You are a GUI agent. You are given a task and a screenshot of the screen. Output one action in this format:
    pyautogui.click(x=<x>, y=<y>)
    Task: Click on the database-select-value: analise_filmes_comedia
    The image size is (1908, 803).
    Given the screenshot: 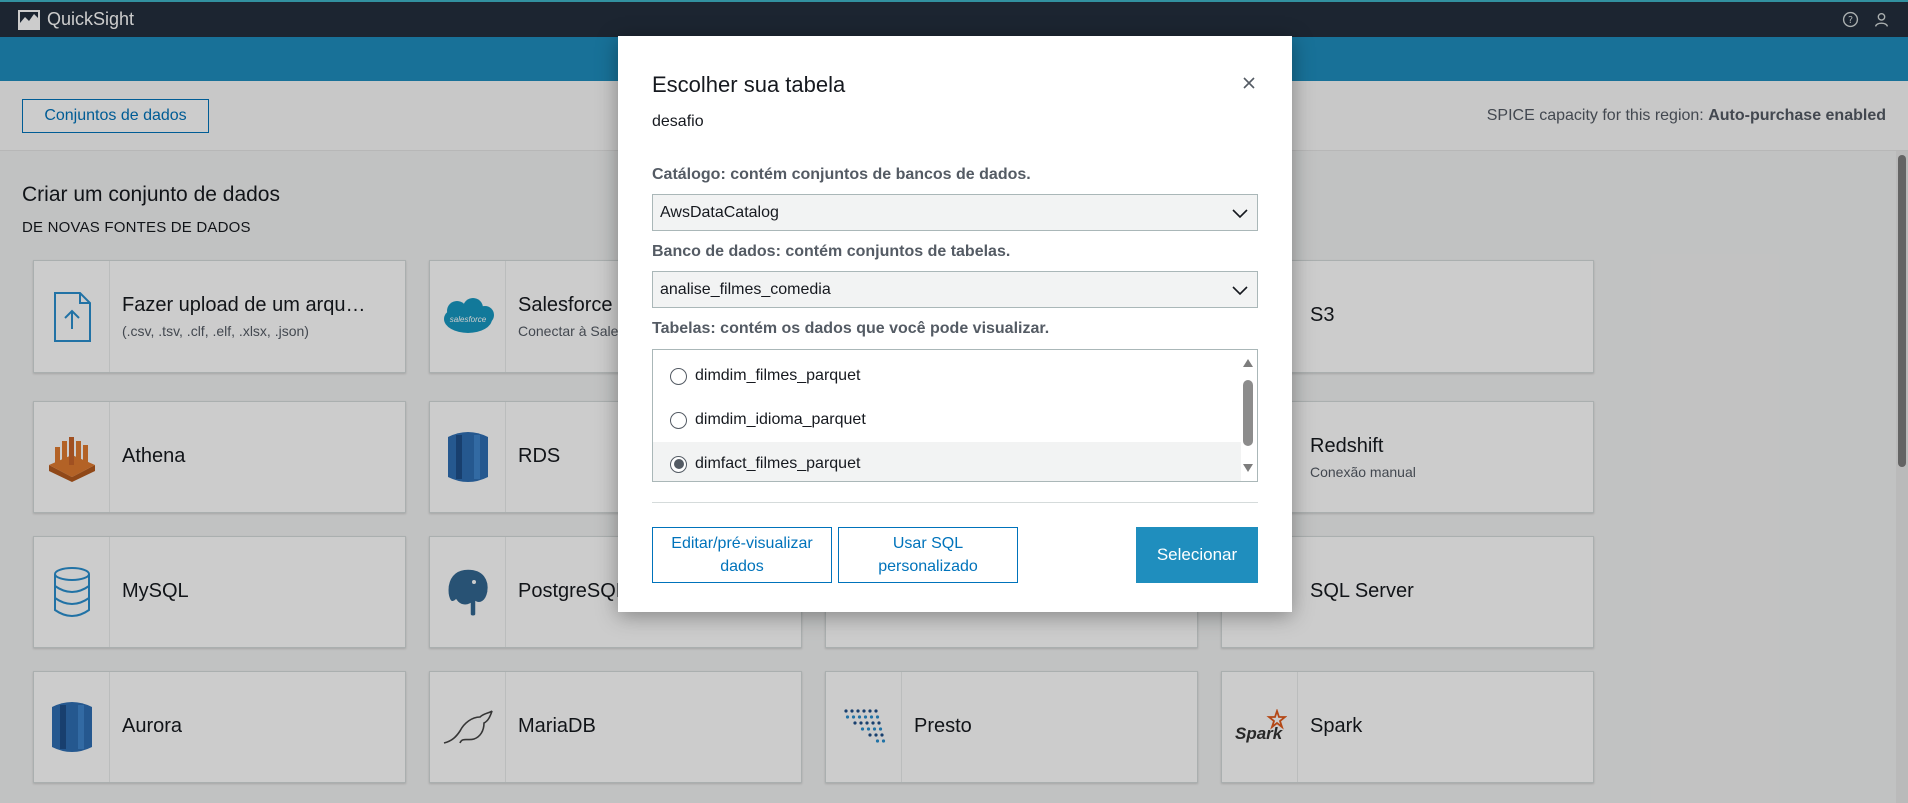 What is the action you would take?
    pyautogui.click(x=745, y=289)
    